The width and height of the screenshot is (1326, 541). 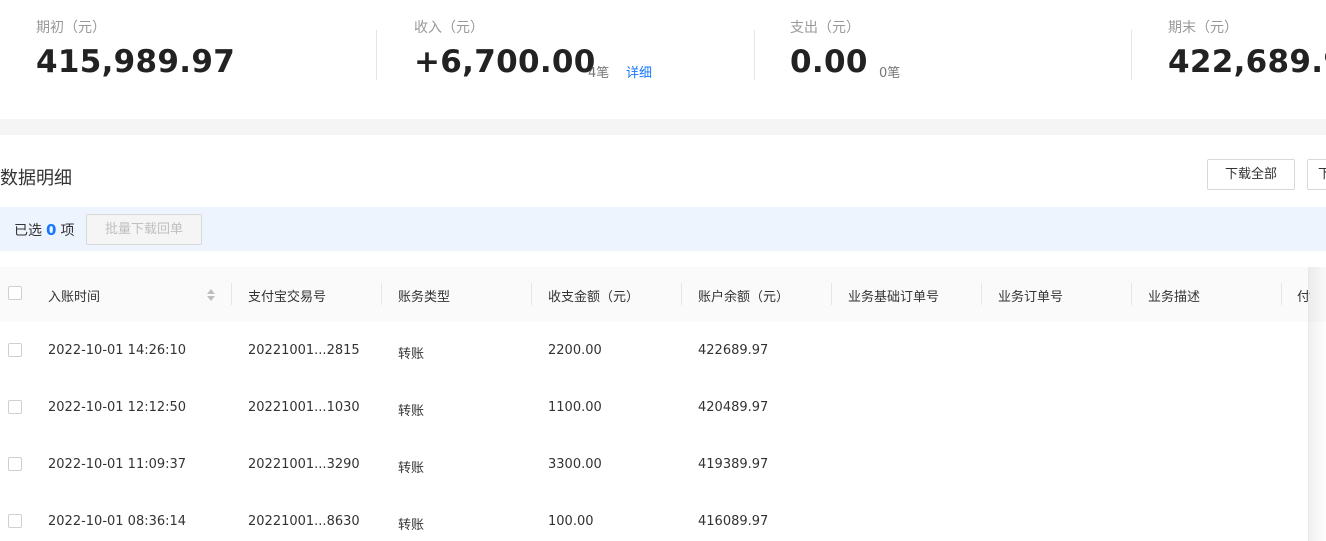 What do you see at coordinates (1251, 174) in the screenshot?
I see `download-all-button: 下载全部` at bounding box center [1251, 174].